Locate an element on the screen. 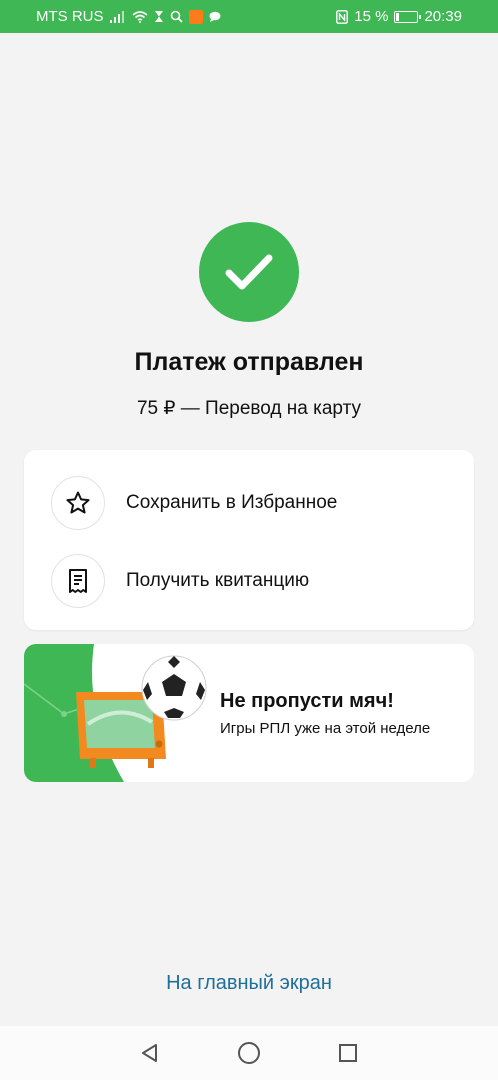  page-title: Платеж отправлен is located at coordinates (249, 362).